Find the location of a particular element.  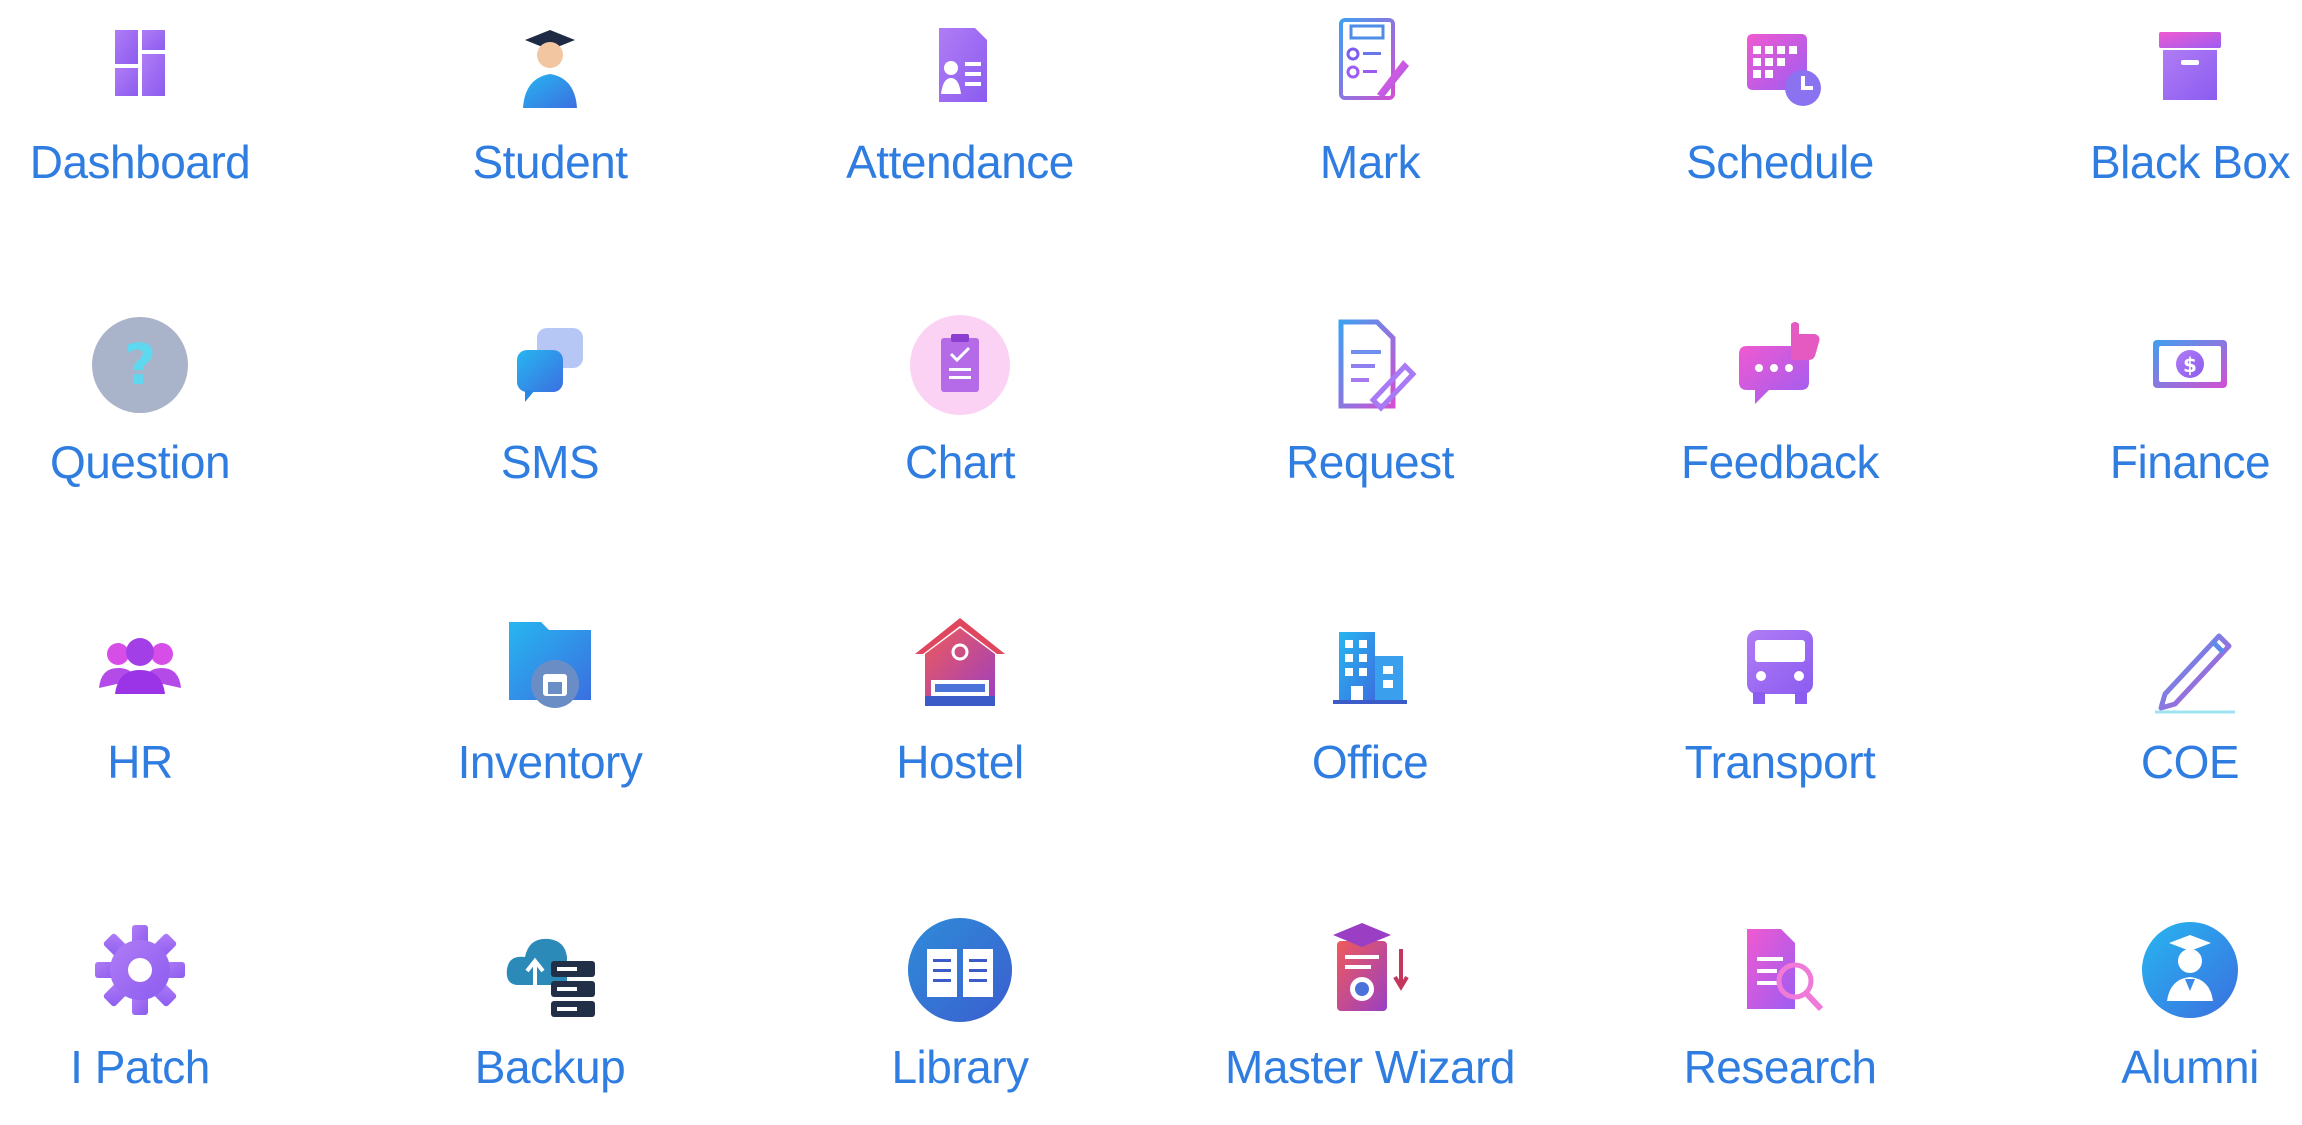

coe-icon is located at coordinates (2190, 665).